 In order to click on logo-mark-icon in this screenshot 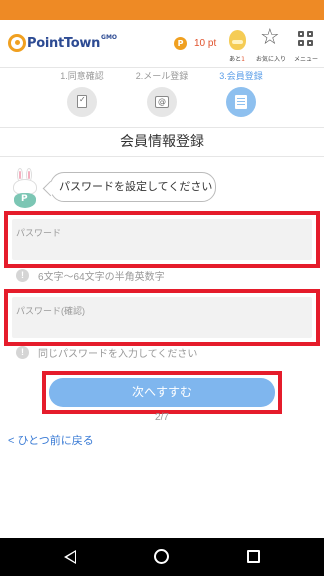, I will do `click(17, 43)`.